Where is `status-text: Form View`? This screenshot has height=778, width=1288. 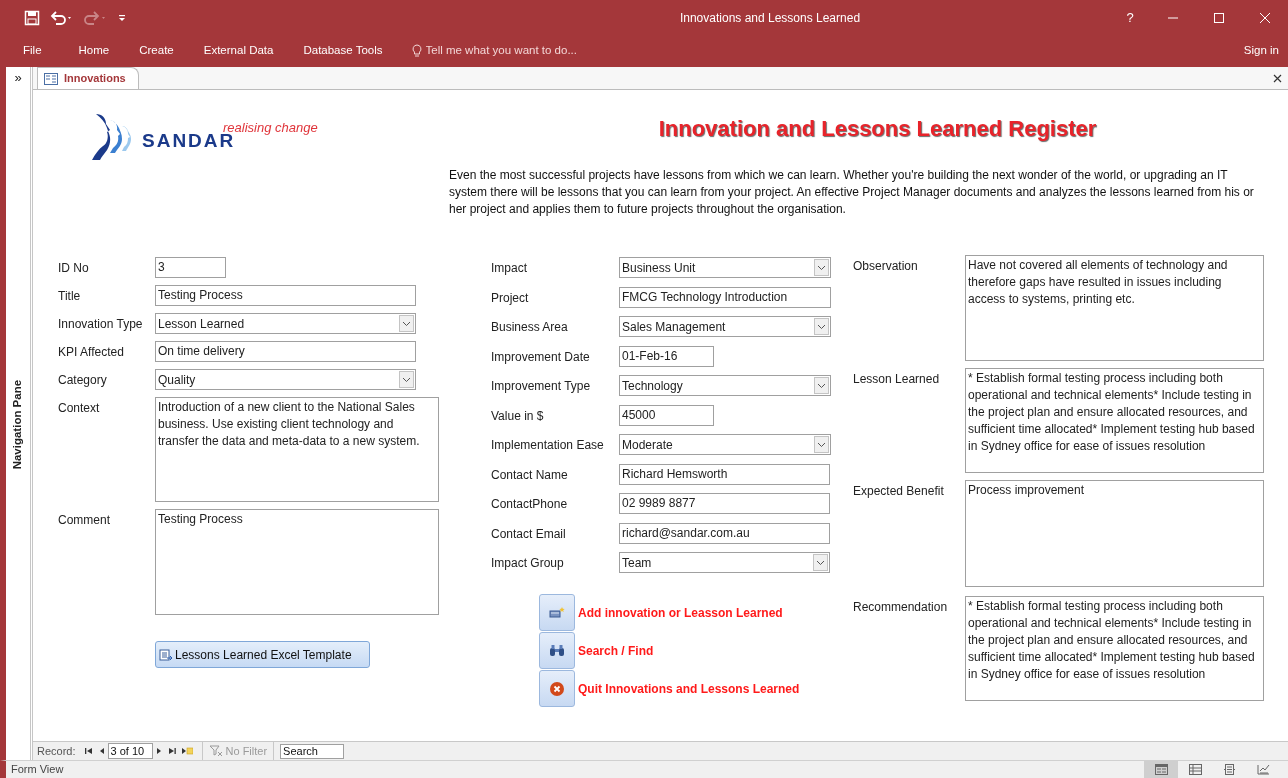
status-text: Form View is located at coordinates (37, 770).